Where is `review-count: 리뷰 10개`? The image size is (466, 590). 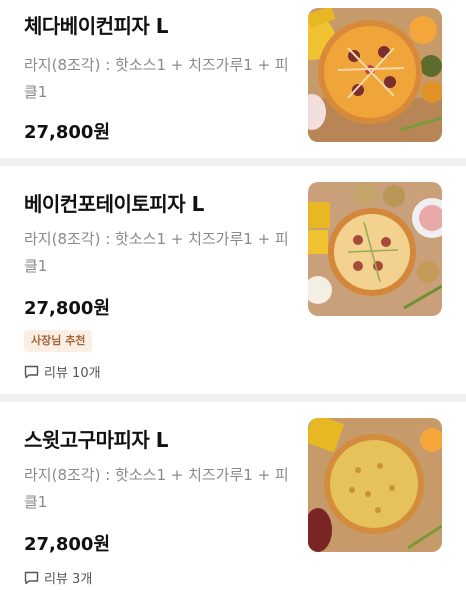
review-count: 리뷰 10개 is located at coordinates (62, 371).